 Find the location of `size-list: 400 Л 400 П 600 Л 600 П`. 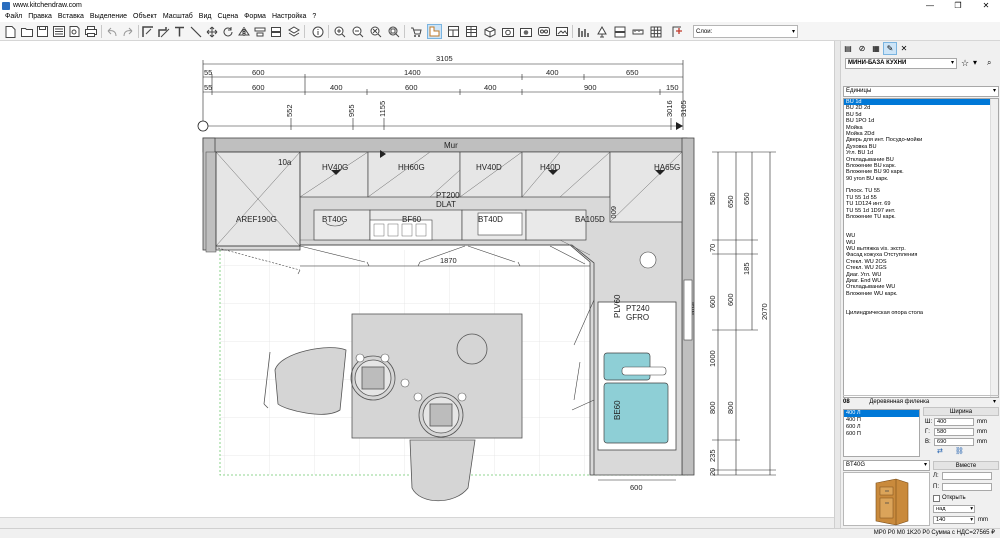

size-list: 400 Л 400 П 600 Л 600 П is located at coordinates (881, 433).